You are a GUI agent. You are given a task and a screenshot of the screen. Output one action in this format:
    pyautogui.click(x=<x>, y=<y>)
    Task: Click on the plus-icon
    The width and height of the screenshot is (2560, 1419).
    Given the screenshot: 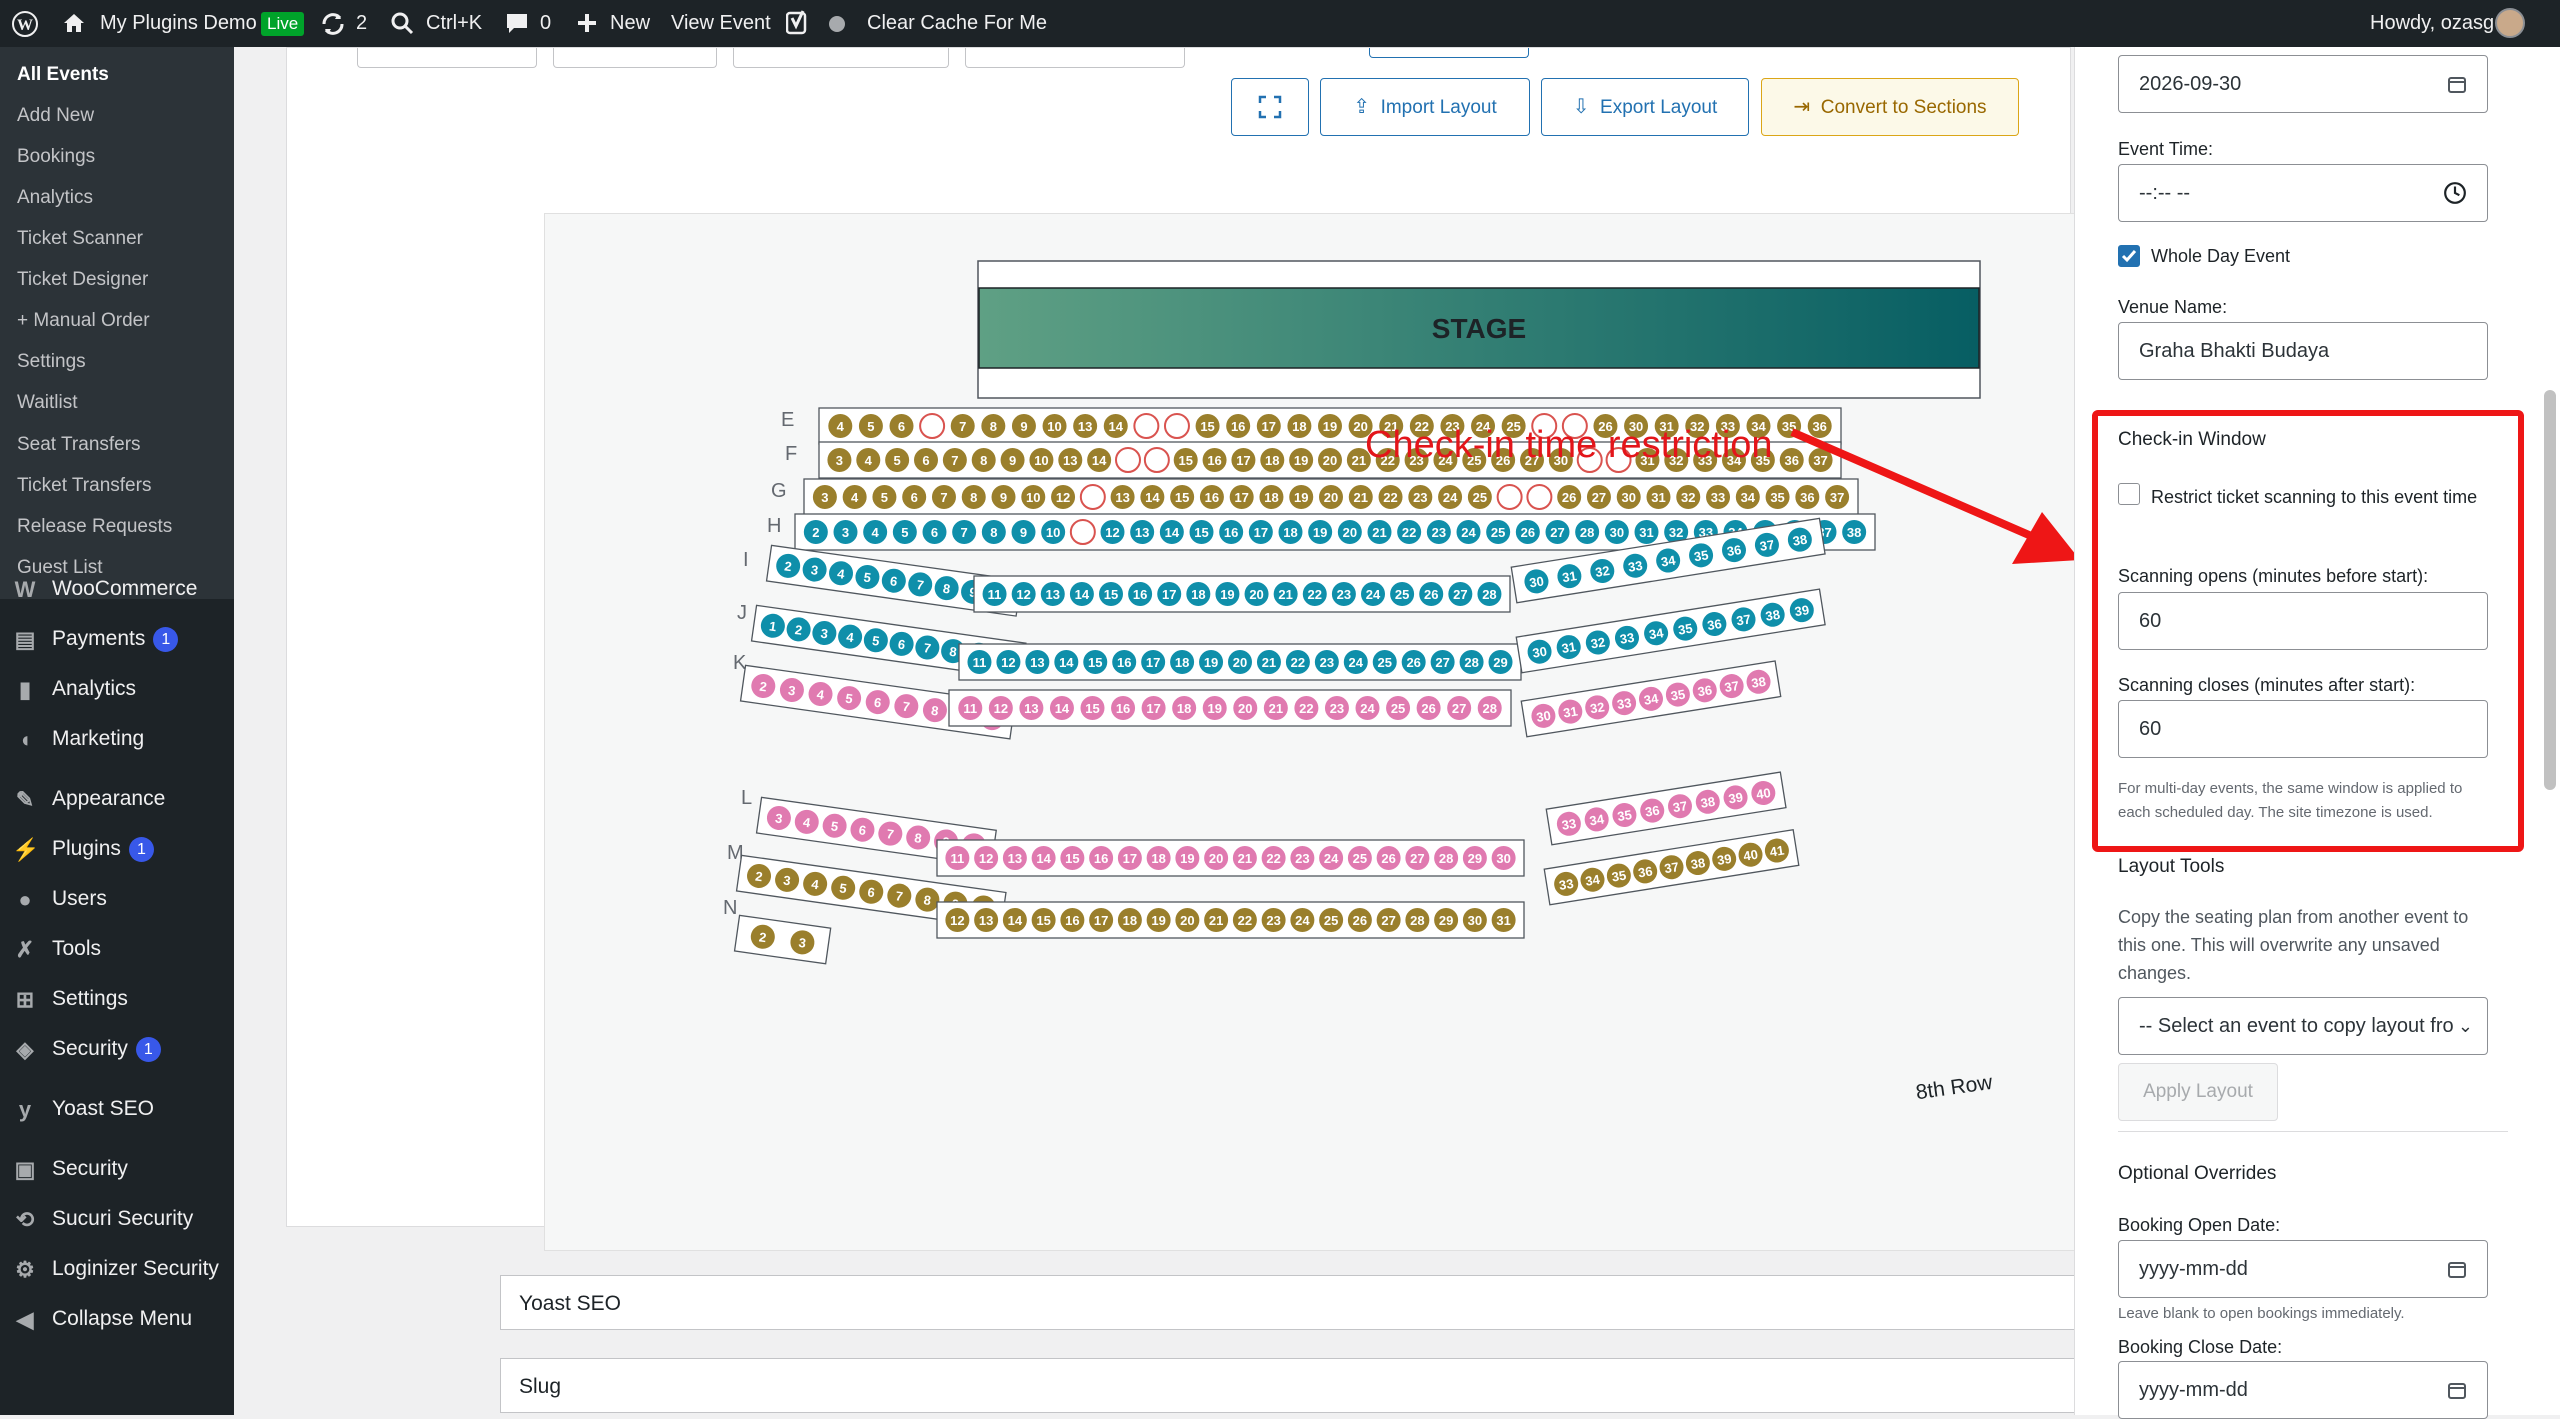 What is the action you would take?
    pyautogui.click(x=587, y=23)
    